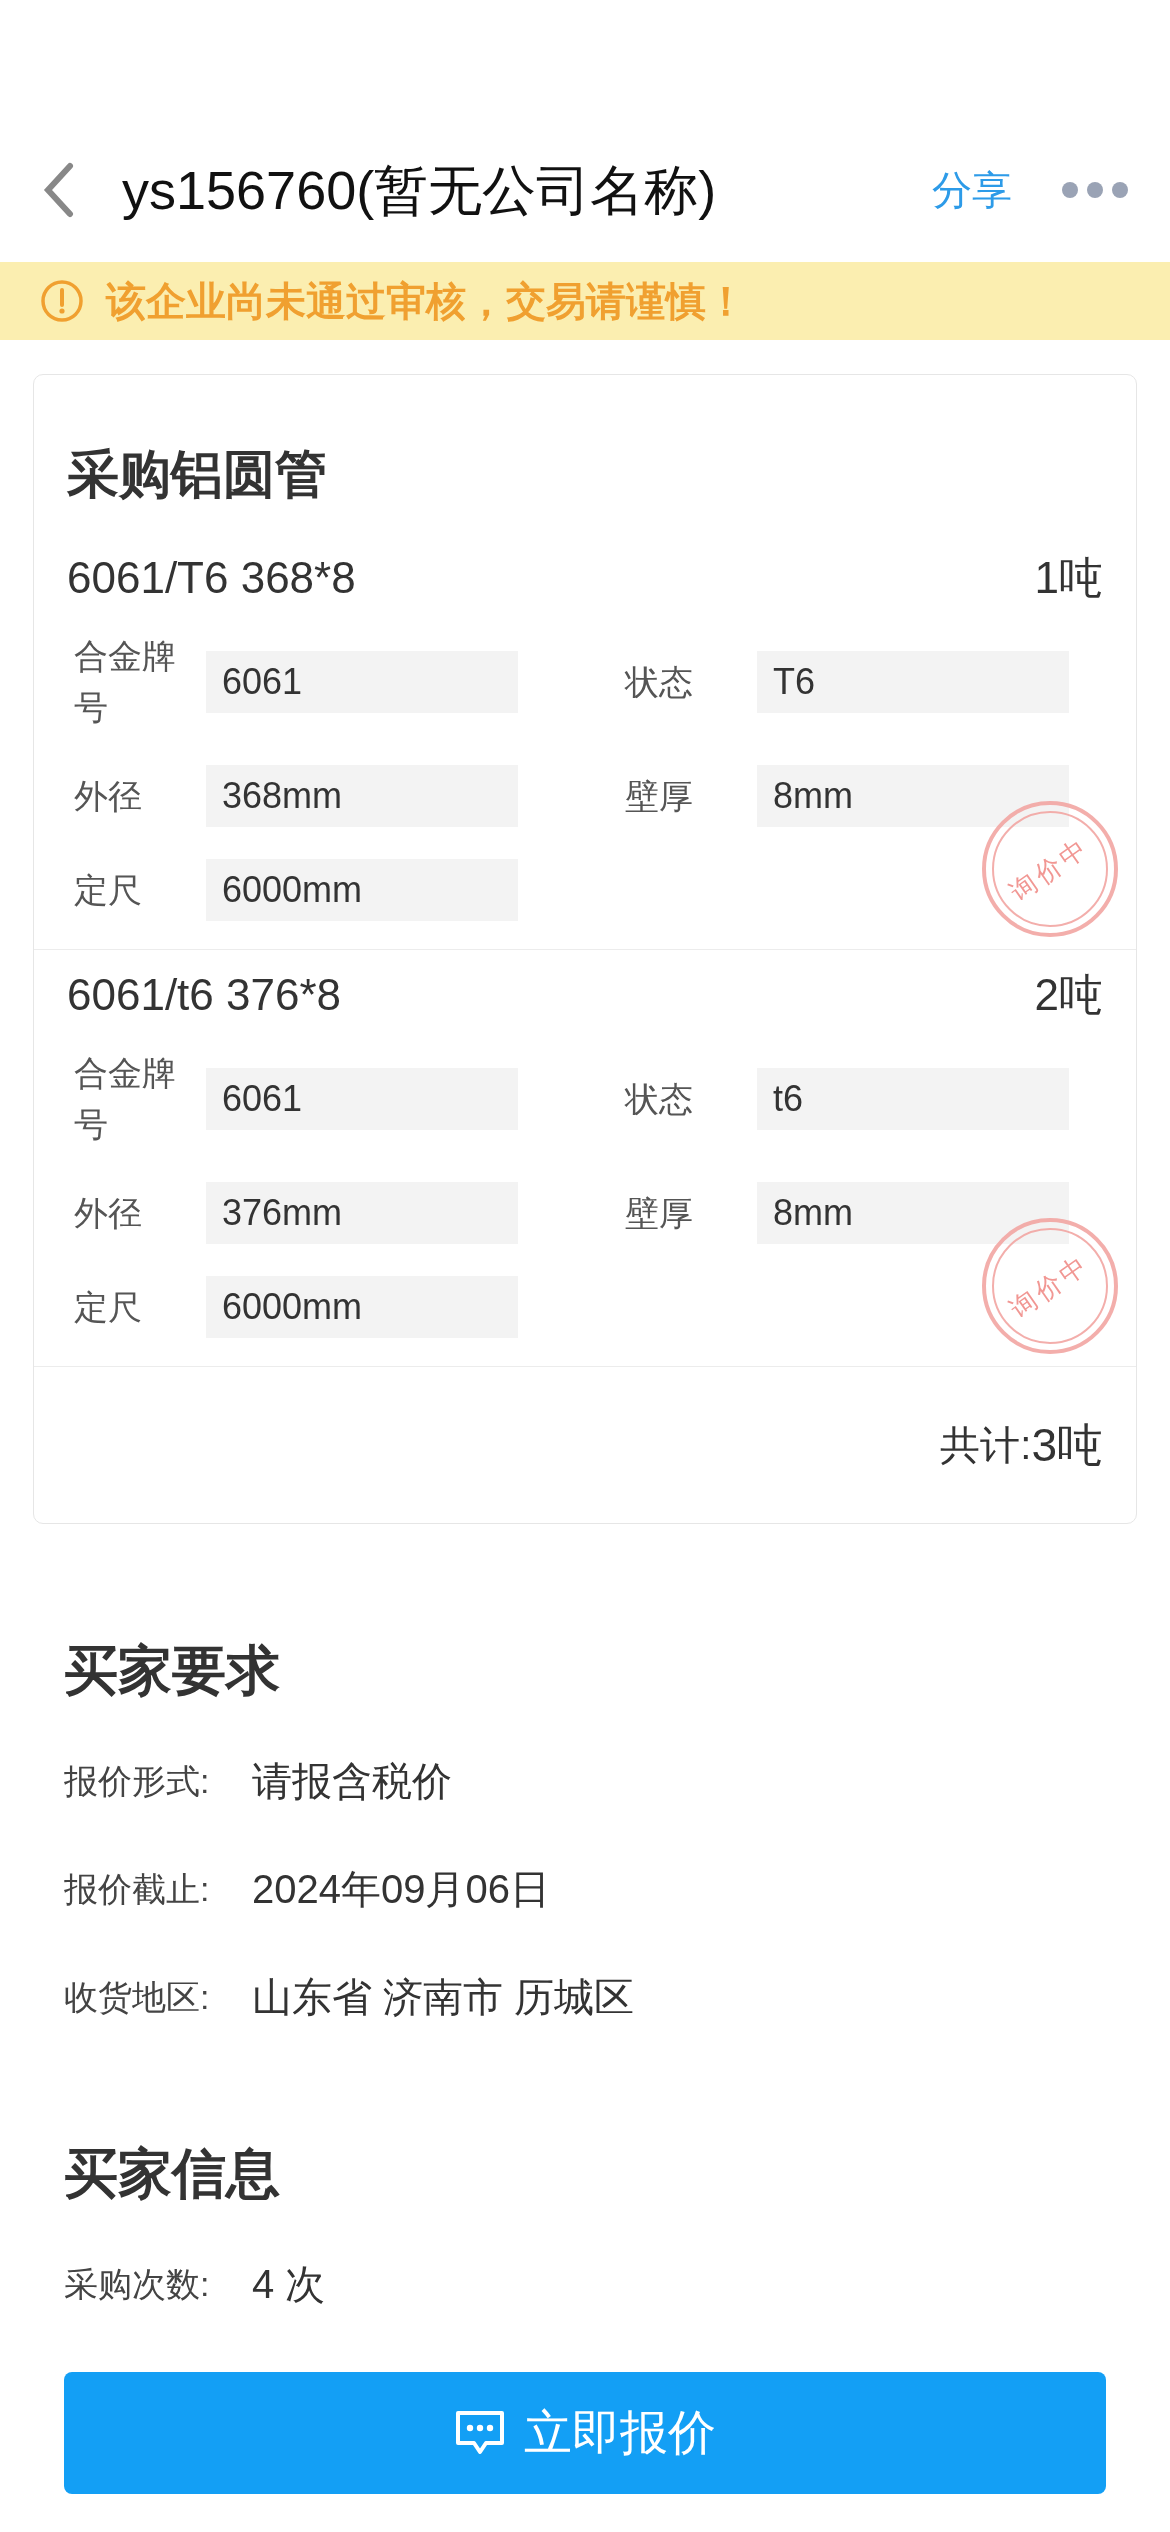  What do you see at coordinates (204, 995) in the screenshot?
I see `item-name: 6061/t6 376*8` at bounding box center [204, 995].